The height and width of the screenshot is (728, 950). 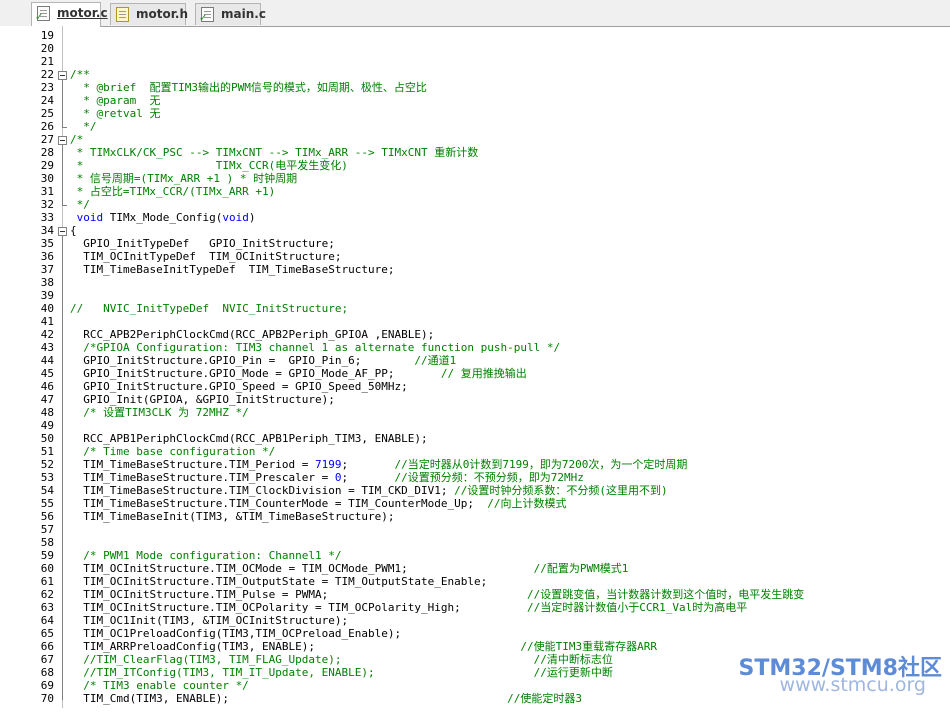 What do you see at coordinates (209, 620) in the screenshot?
I see `code-line: TIM_OC1Init(TIM3, &TIM_OCInitStructure);` at bounding box center [209, 620].